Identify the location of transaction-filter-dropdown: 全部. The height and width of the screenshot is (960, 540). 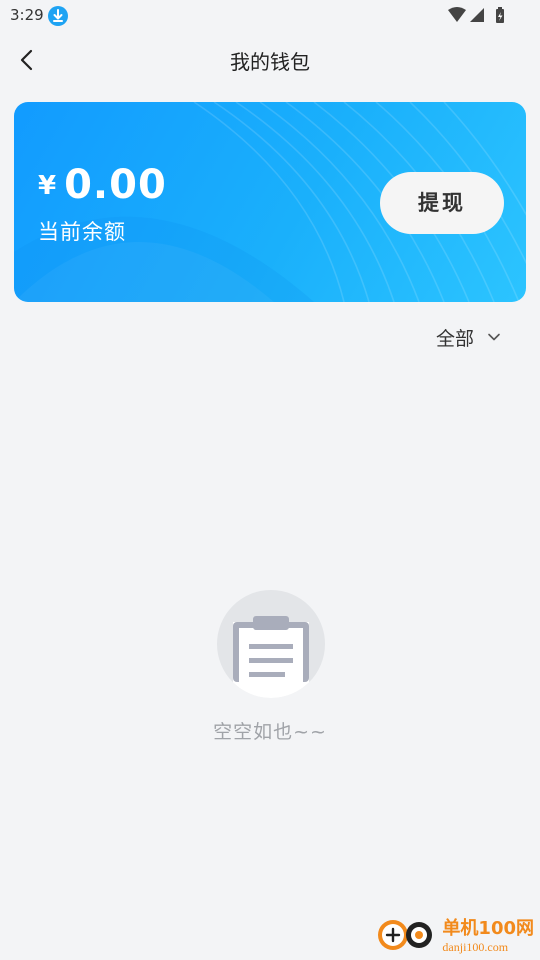
(469, 337).